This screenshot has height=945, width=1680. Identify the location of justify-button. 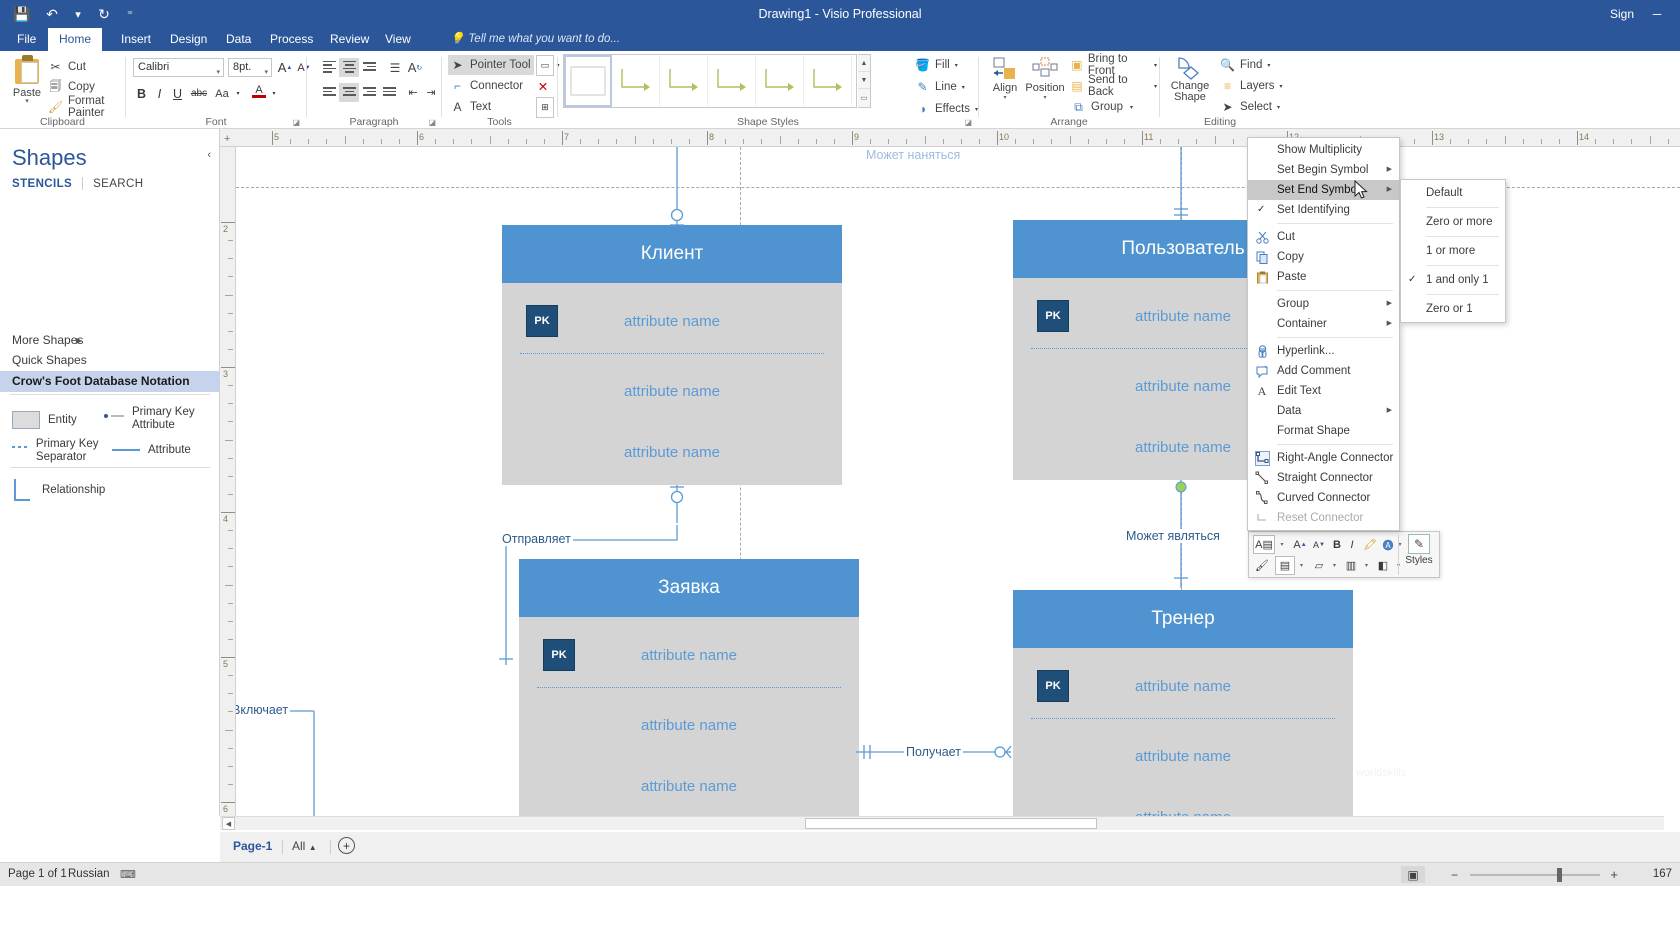
(389, 92).